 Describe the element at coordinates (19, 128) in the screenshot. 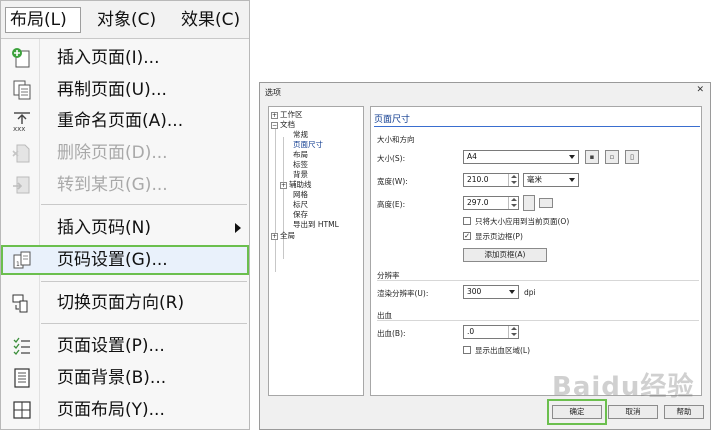

I see `svg-text: xxx` at that location.